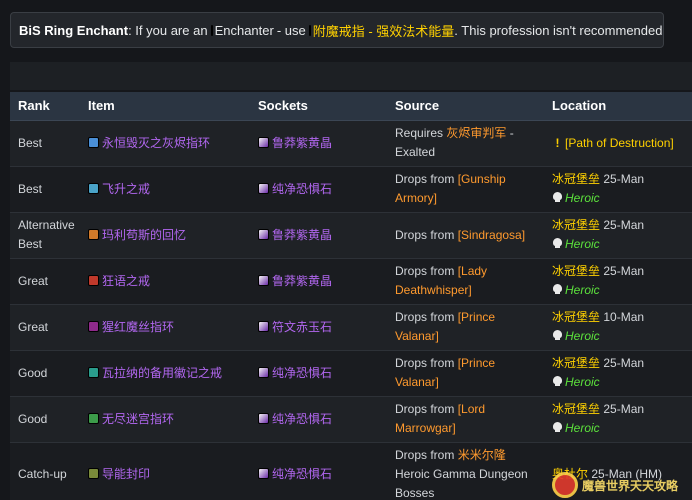 The image size is (692, 500). What do you see at coordinates (318, 106) in the screenshot?
I see `header-sockets: Sockets` at bounding box center [318, 106].